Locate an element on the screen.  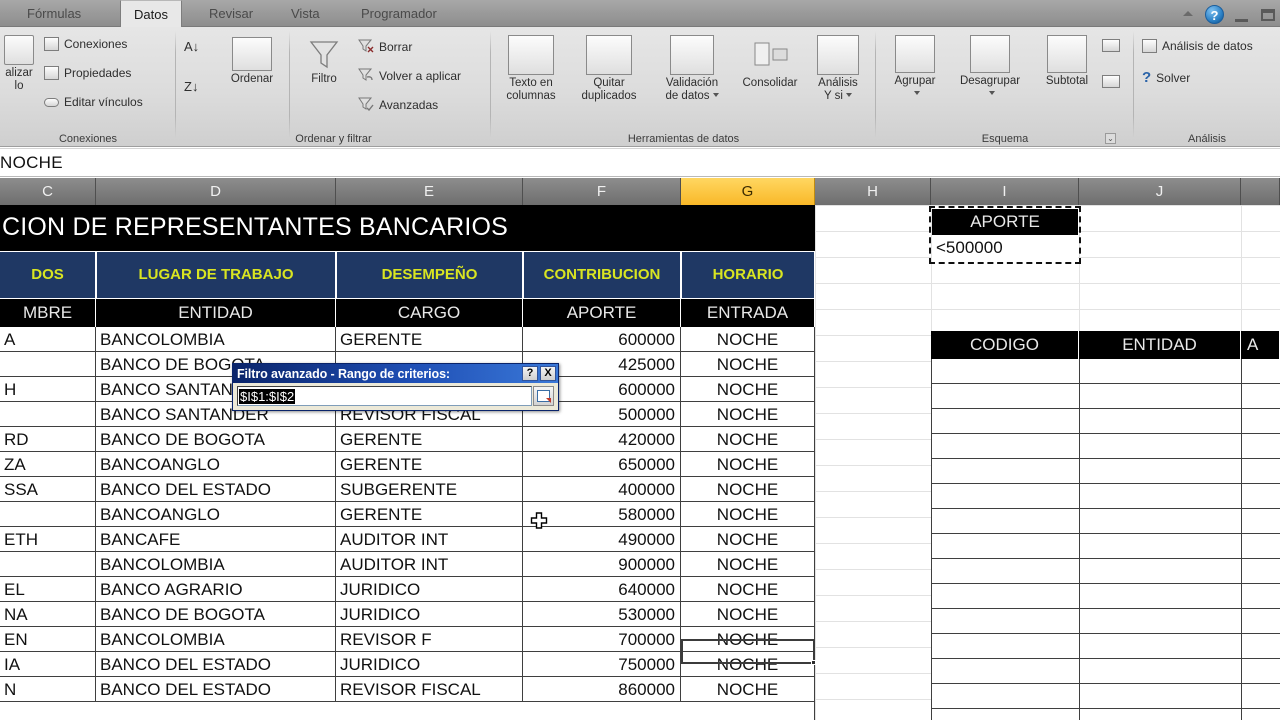
column-header-h: H is located at coordinates (873, 191).